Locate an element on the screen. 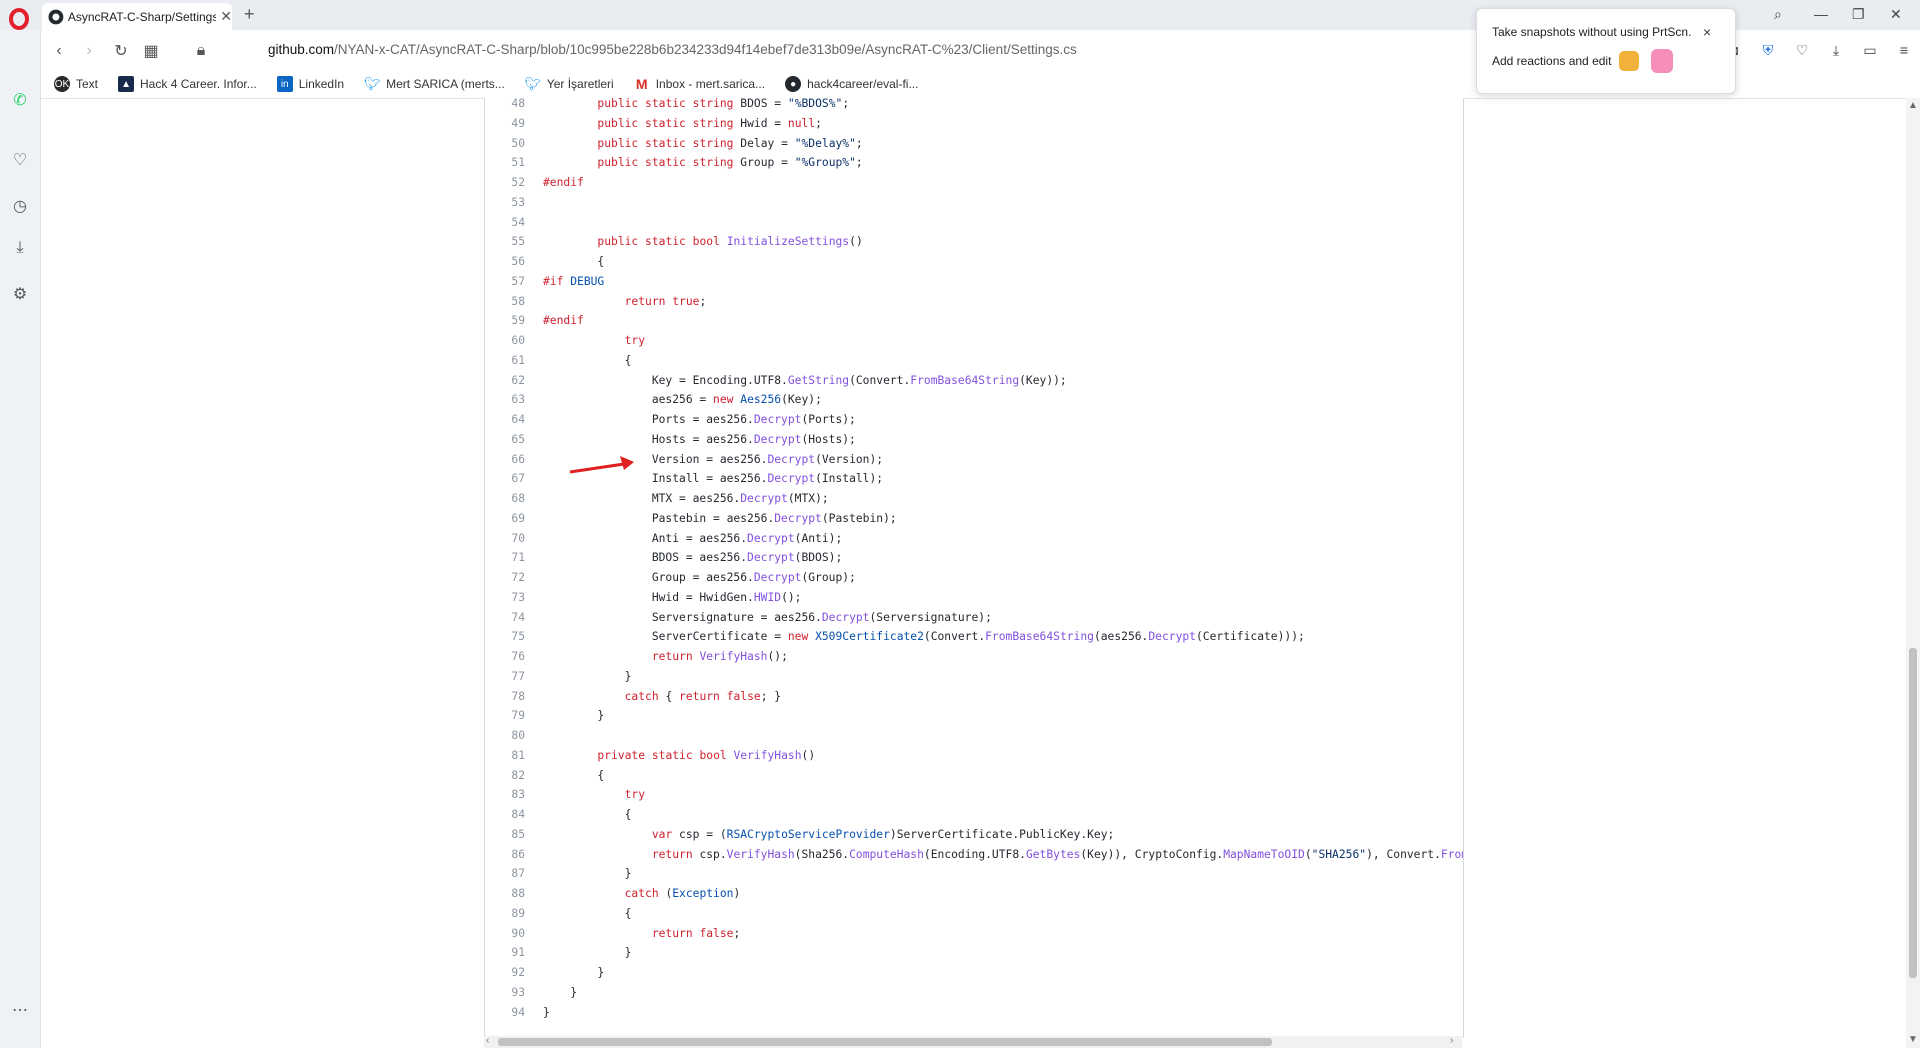 This screenshot has height=1048, width=1920. minimize-icon: — is located at coordinates (1821, 14).